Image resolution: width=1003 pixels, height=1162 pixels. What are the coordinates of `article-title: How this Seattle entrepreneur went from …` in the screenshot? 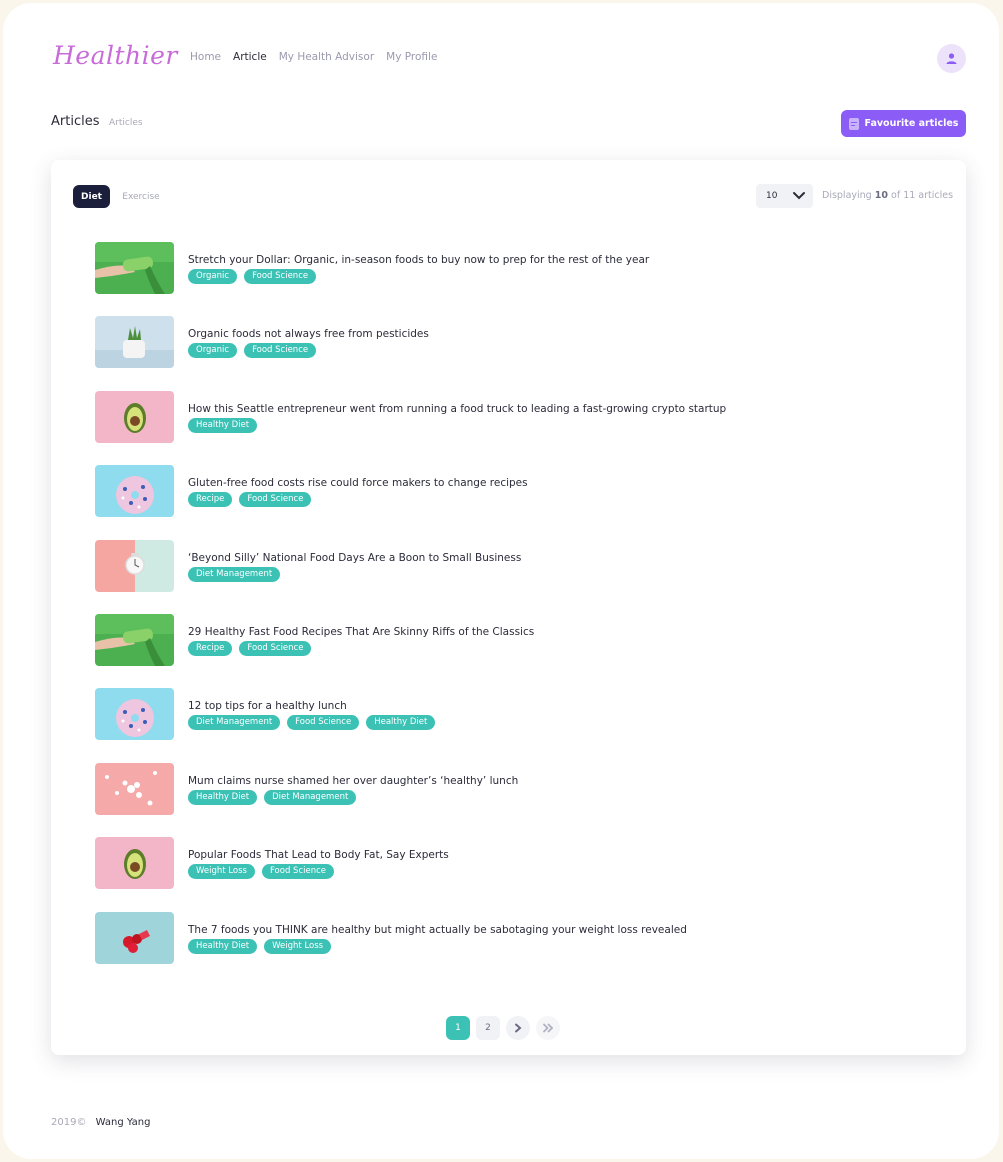 It's located at (457, 409).